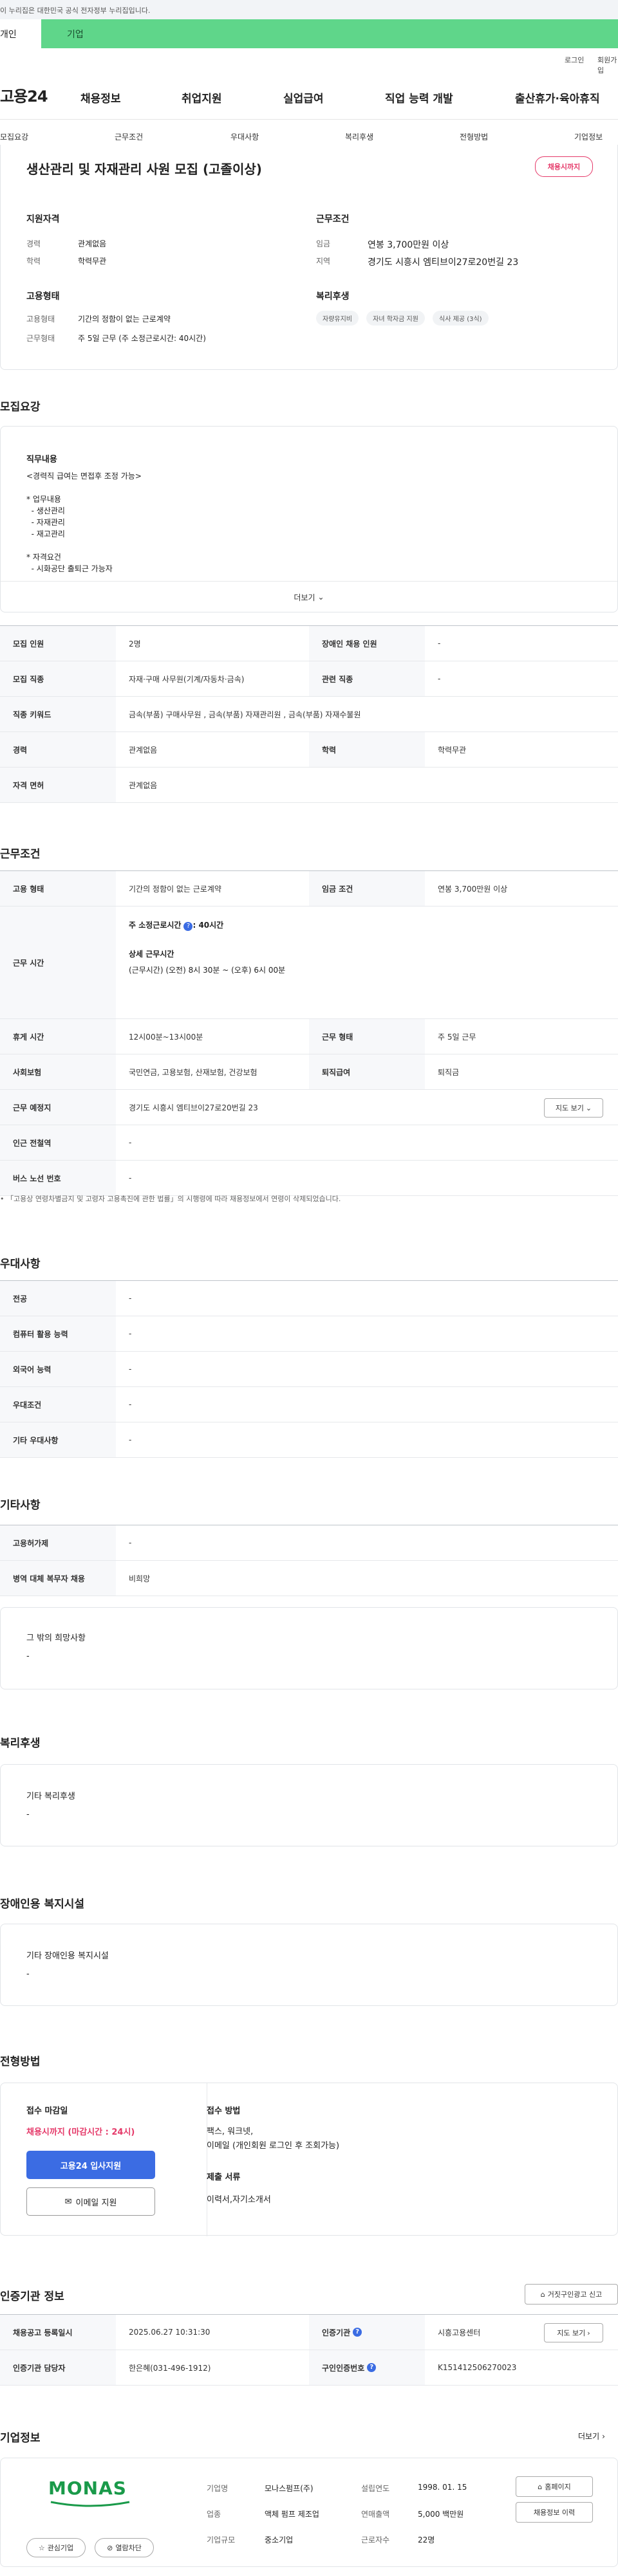 Image resolution: width=618 pixels, height=2576 pixels. I want to click on job-history-button: 채용정보 이력, so click(554, 2512).